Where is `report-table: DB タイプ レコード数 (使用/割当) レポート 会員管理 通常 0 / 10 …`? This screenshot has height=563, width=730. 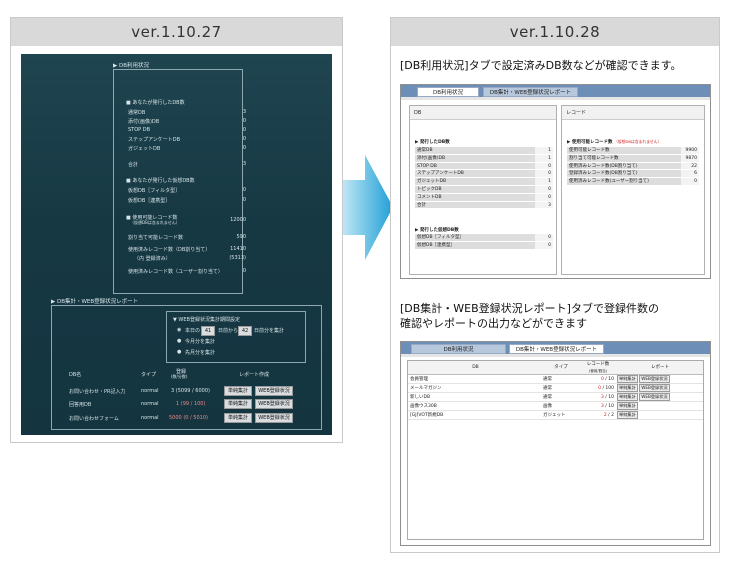
report-table: DB タイプ レコード数 (使用/割当) レポート 会員管理 通常 0 / 10 … is located at coordinates (555, 450).